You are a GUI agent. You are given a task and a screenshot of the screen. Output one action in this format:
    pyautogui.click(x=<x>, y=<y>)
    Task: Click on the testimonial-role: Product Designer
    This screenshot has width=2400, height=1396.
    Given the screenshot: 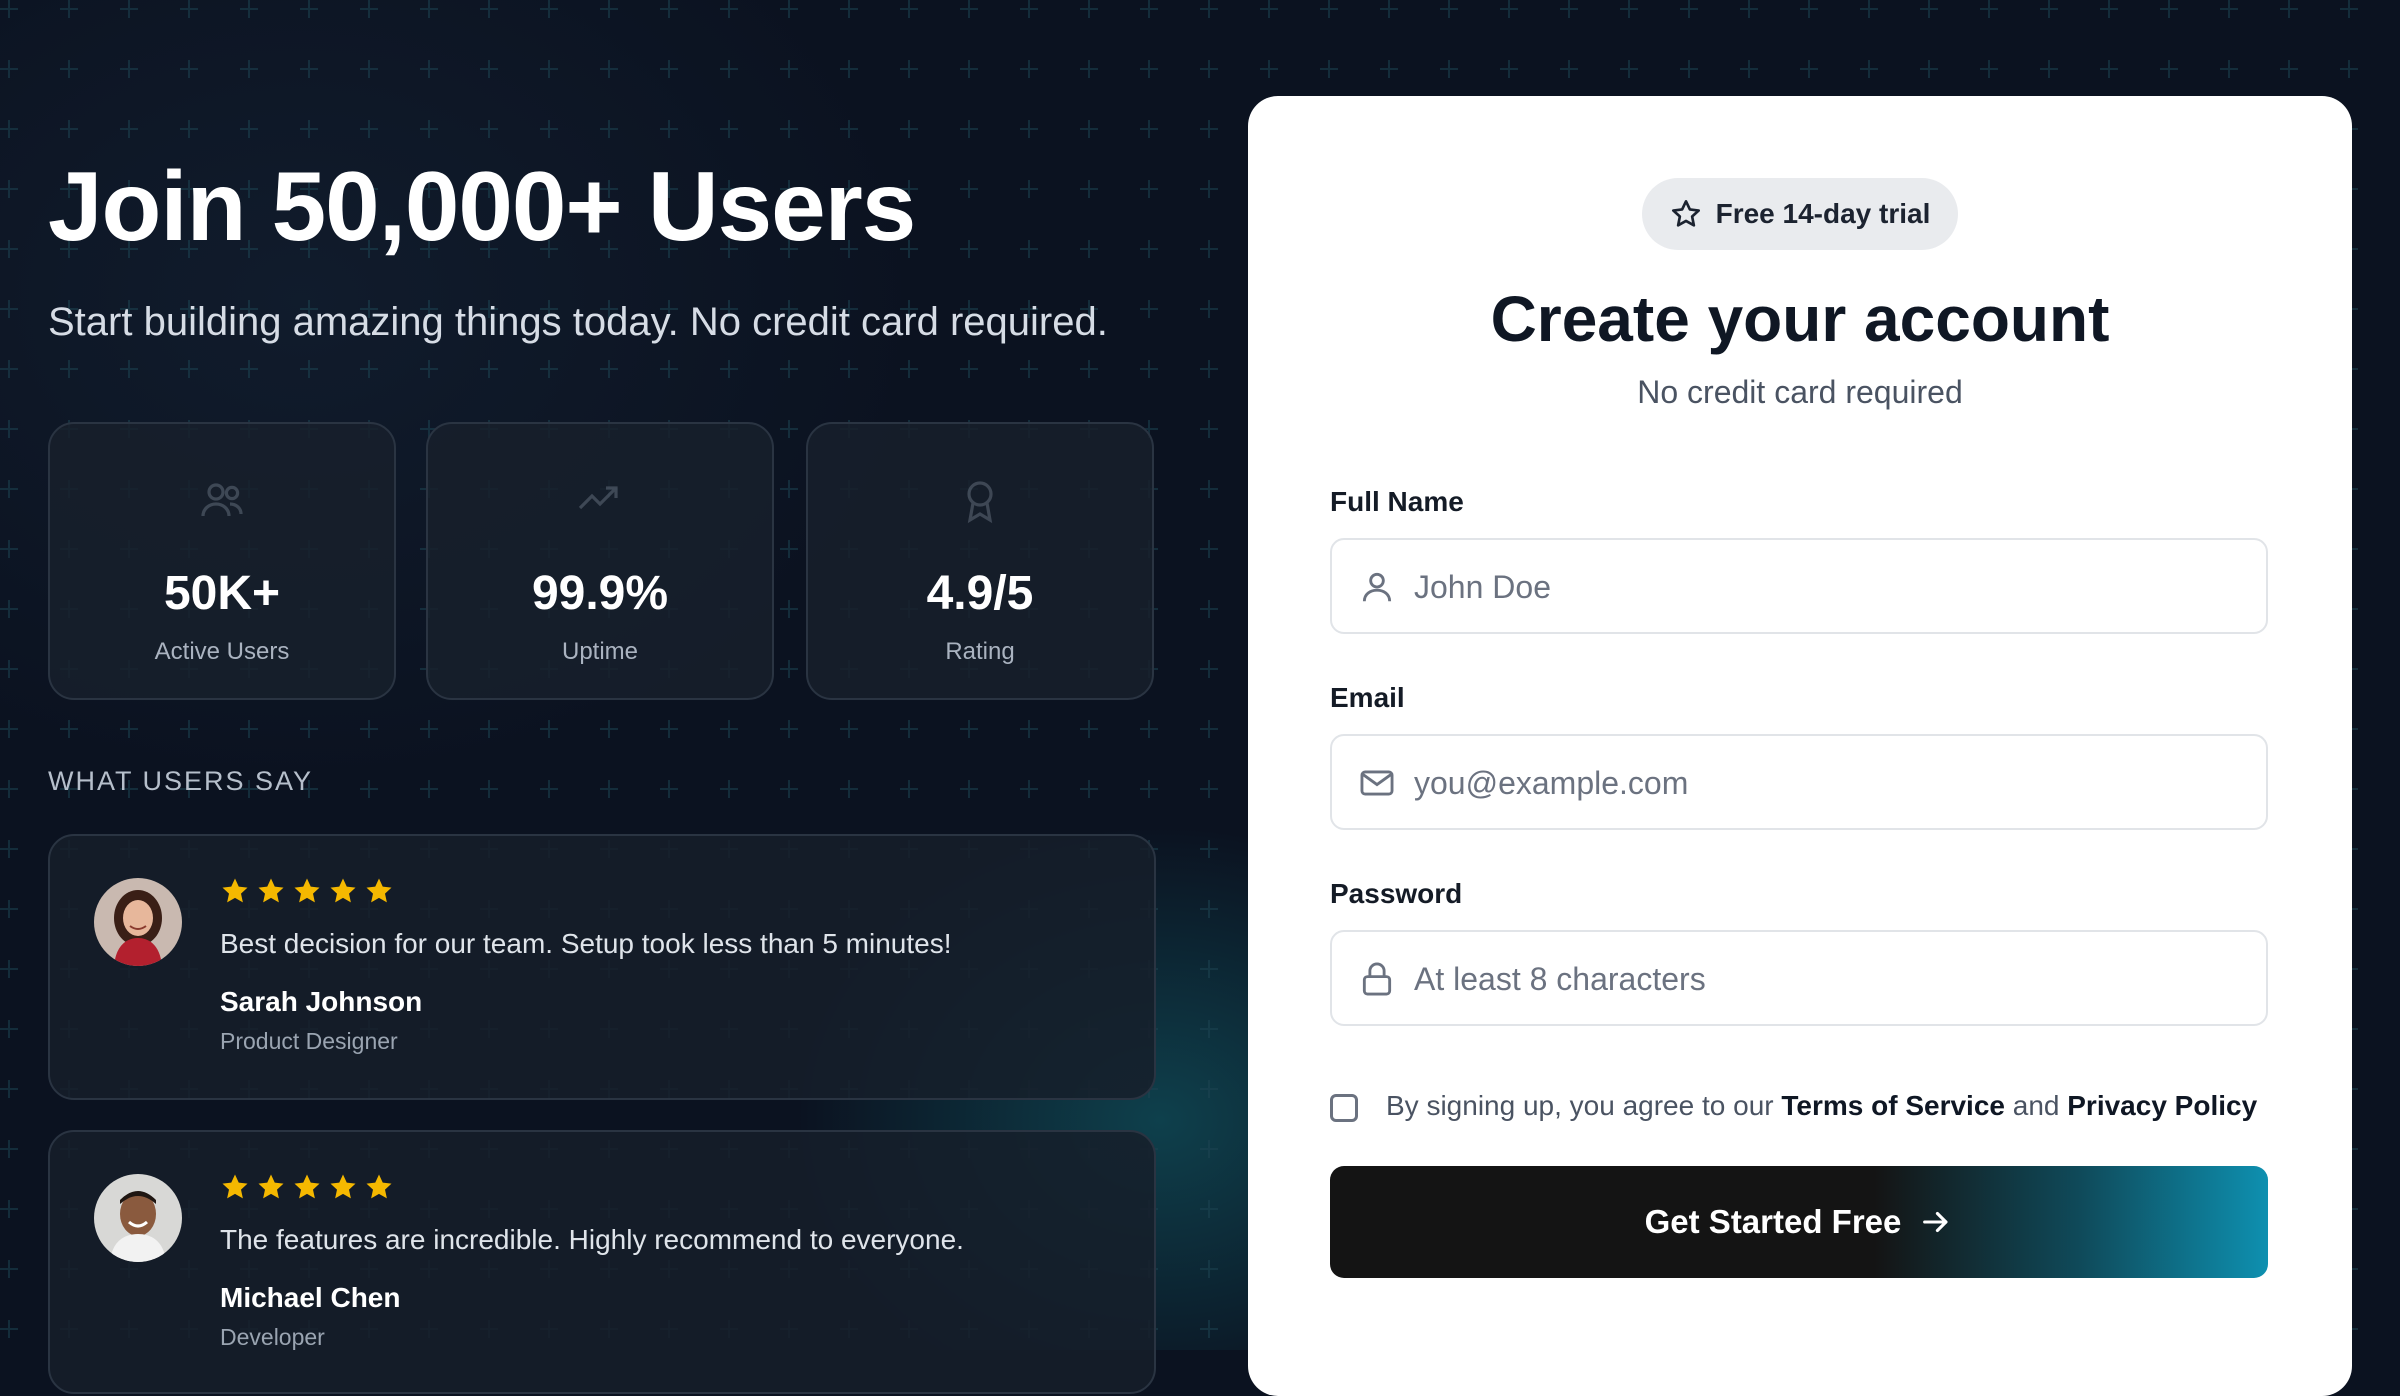 What is the action you would take?
    pyautogui.click(x=309, y=1041)
    